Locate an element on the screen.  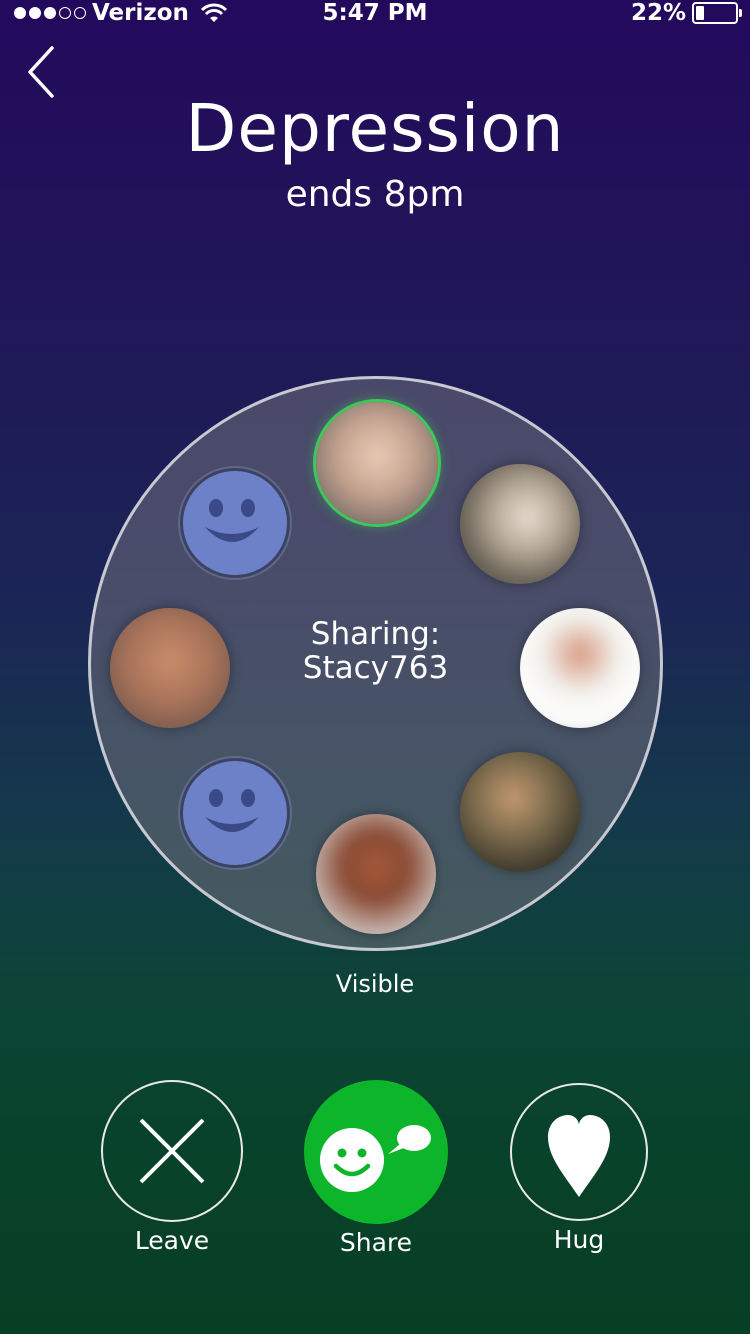
battery-icon is located at coordinates (717, 13).